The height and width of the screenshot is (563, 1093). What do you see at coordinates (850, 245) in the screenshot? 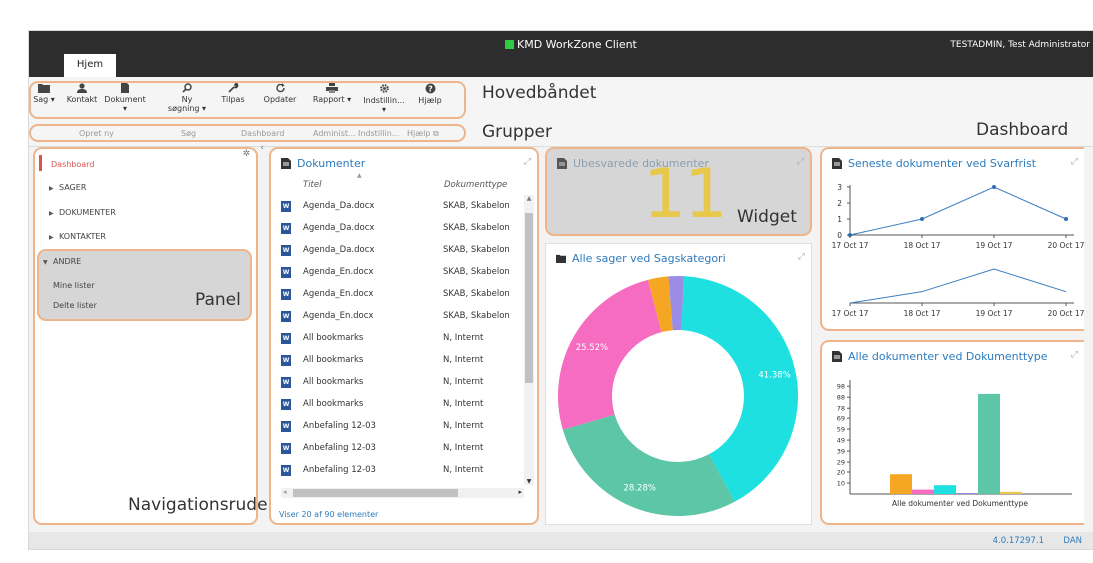
I see `x-tick-label: 17 Oct 17` at bounding box center [850, 245].